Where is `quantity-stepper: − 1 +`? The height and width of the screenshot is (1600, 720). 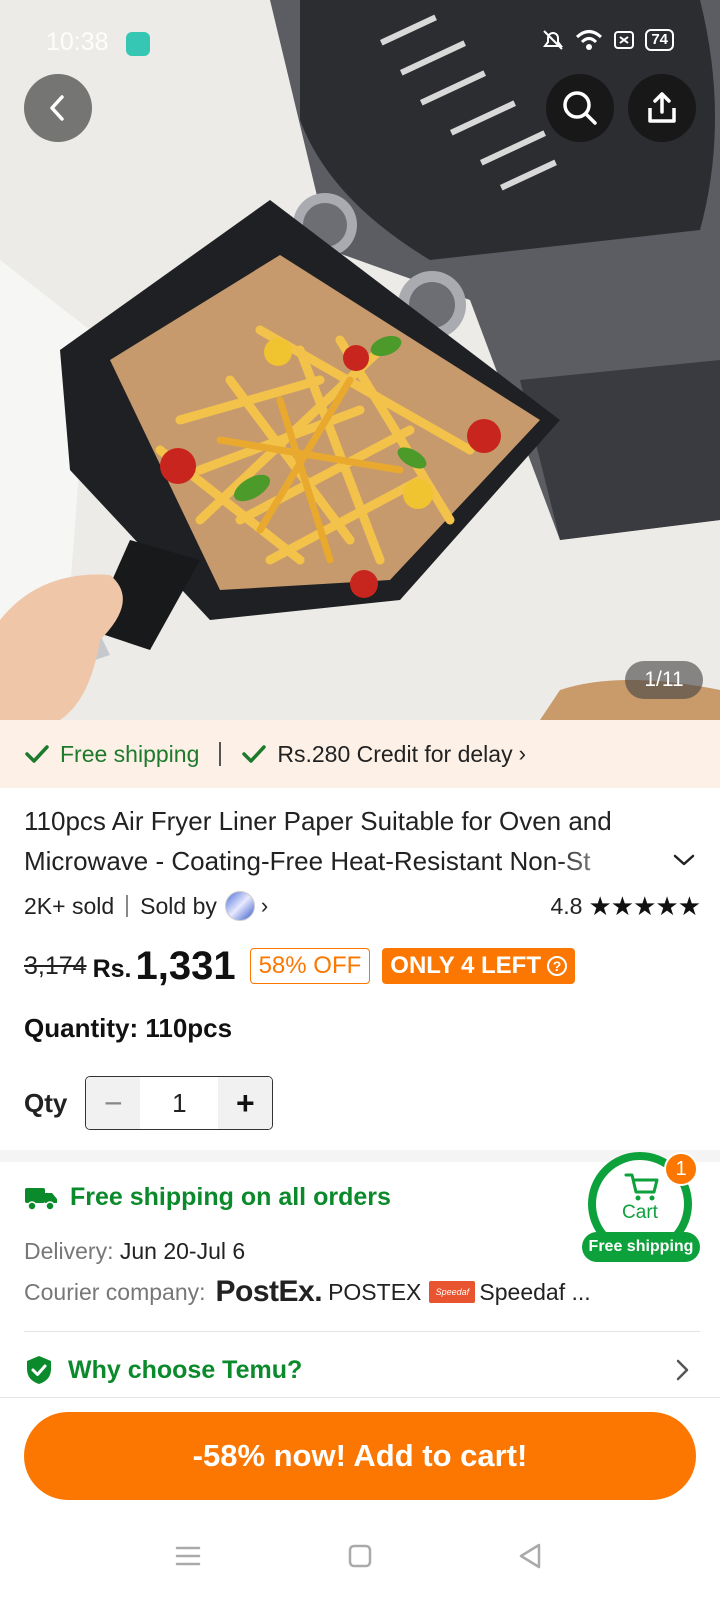
quantity-stepper: − 1 + is located at coordinates (179, 1103).